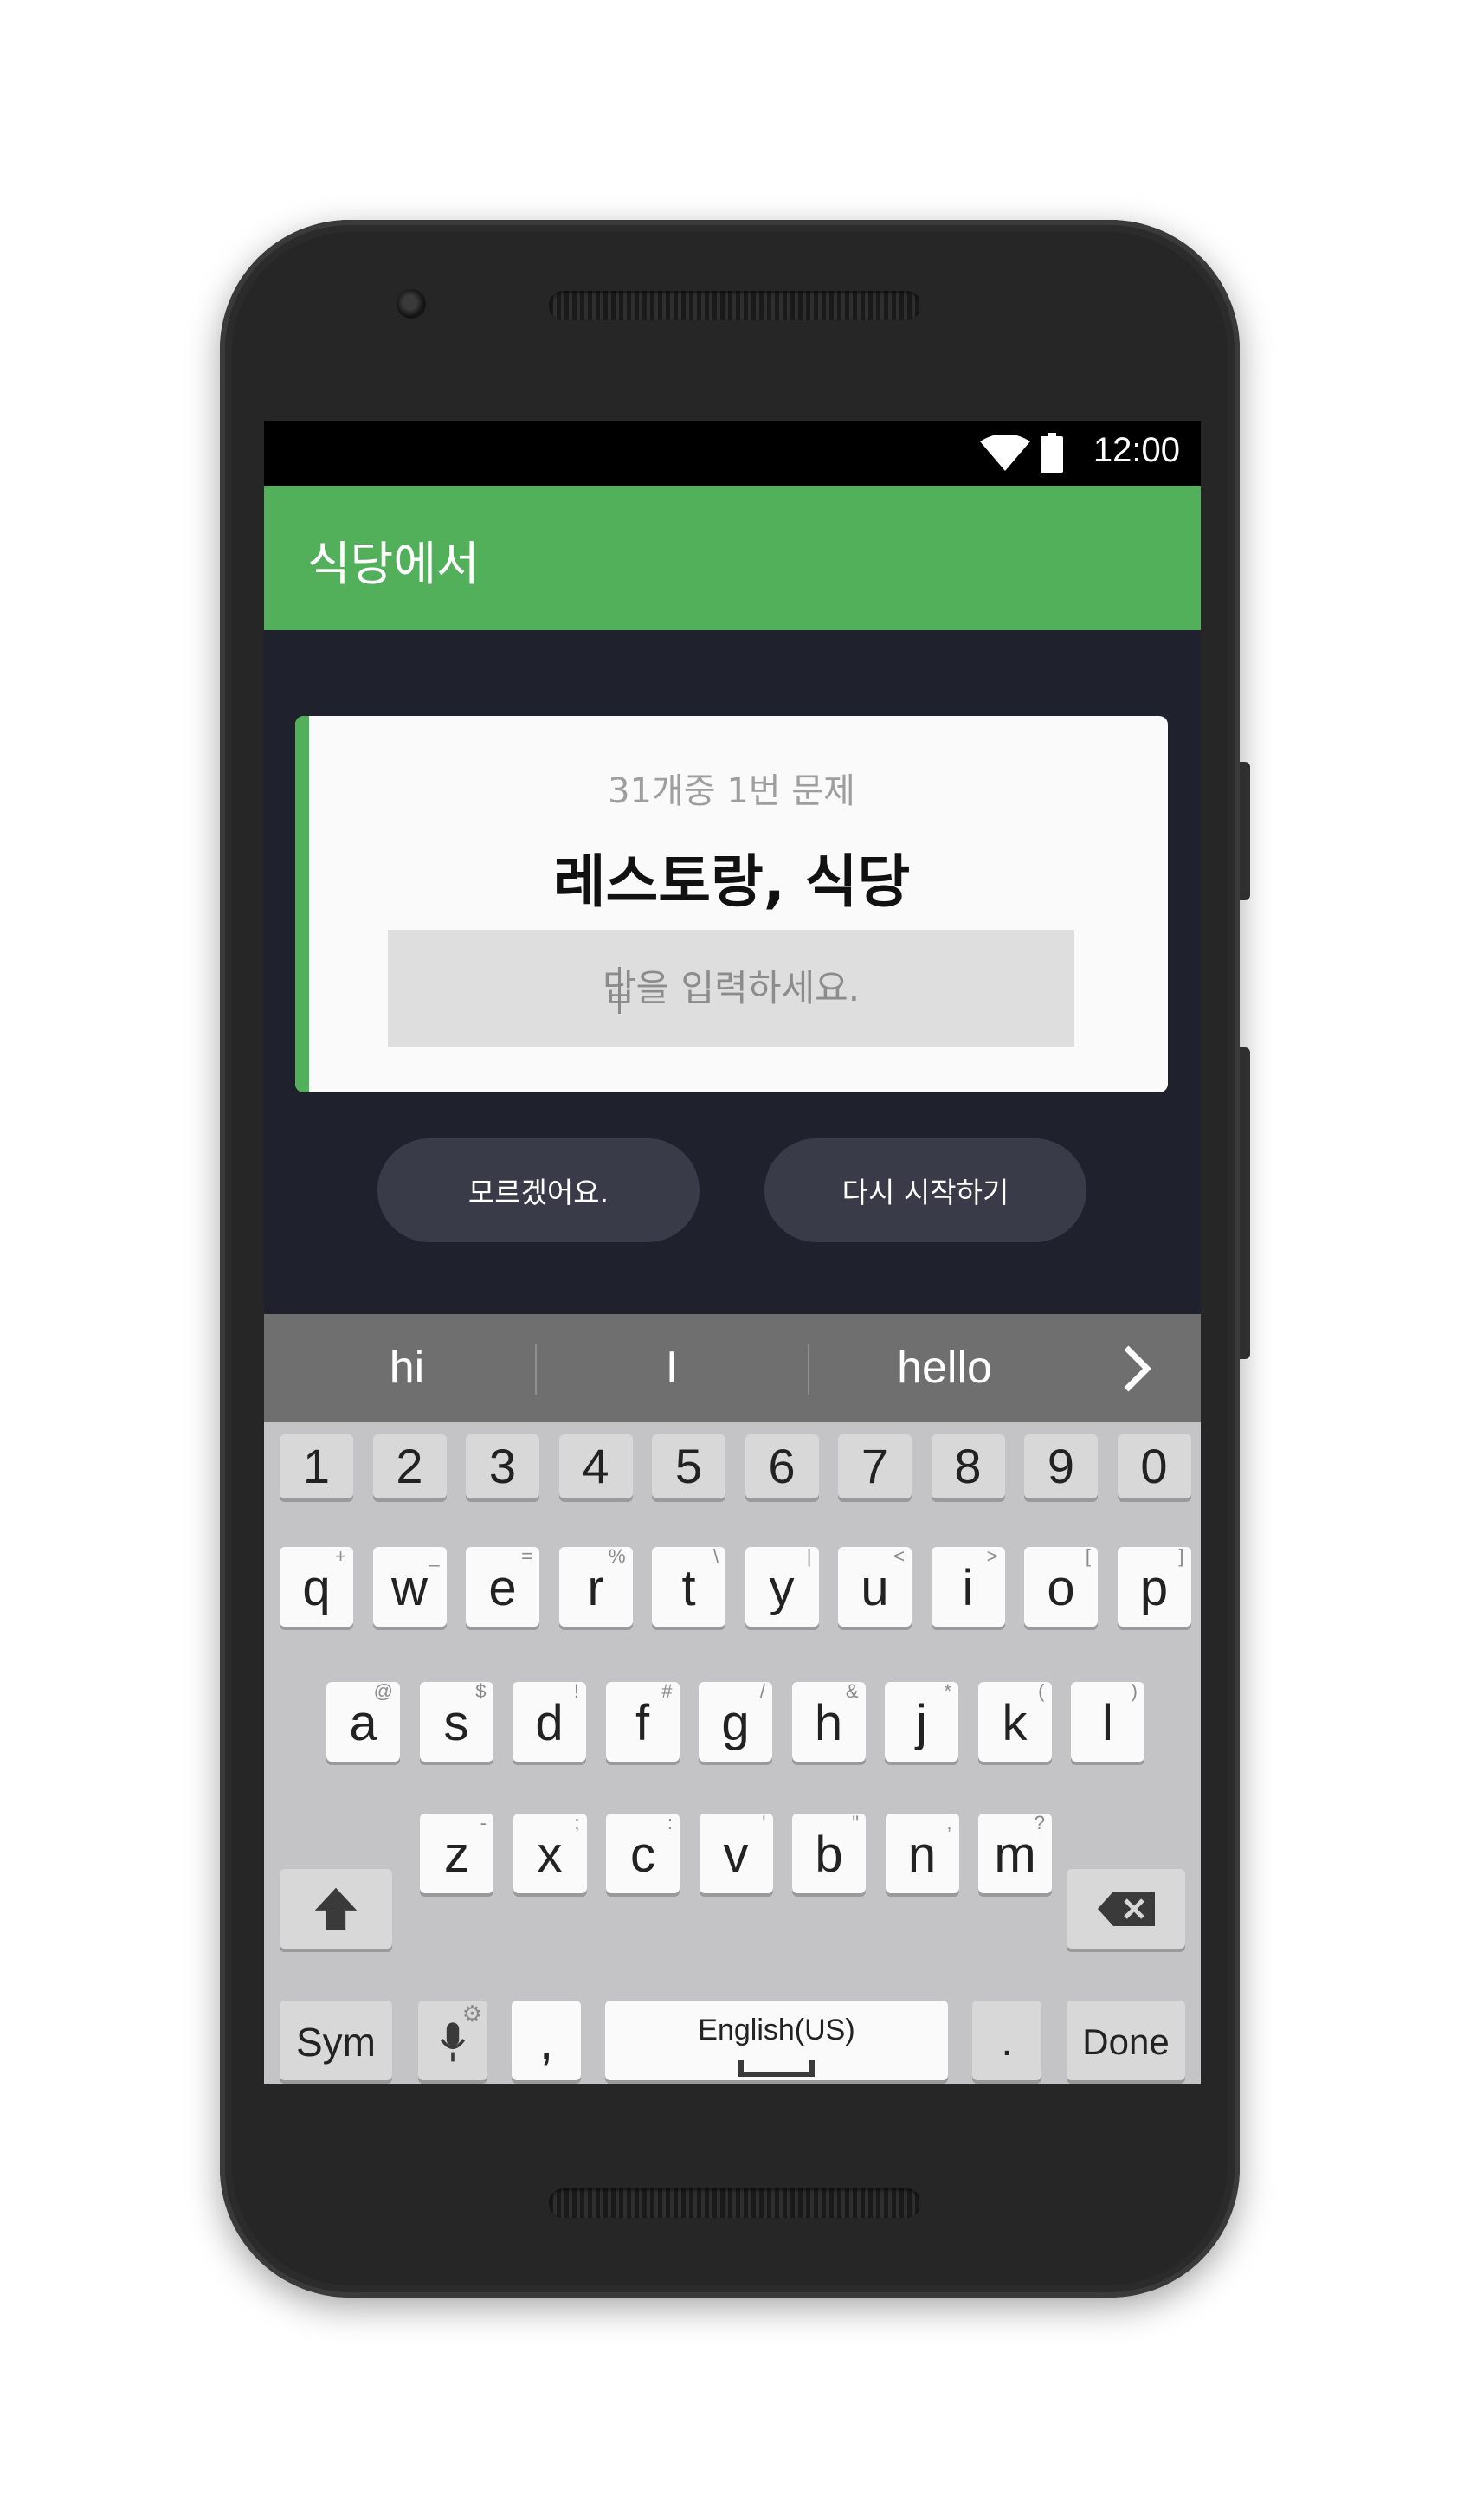 Image resolution: width=1470 pixels, height=2520 pixels. What do you see at coordinates (1107, 1721) in the screenshot?
I see `key-l: l)` at bounding box center [1107, 1721].